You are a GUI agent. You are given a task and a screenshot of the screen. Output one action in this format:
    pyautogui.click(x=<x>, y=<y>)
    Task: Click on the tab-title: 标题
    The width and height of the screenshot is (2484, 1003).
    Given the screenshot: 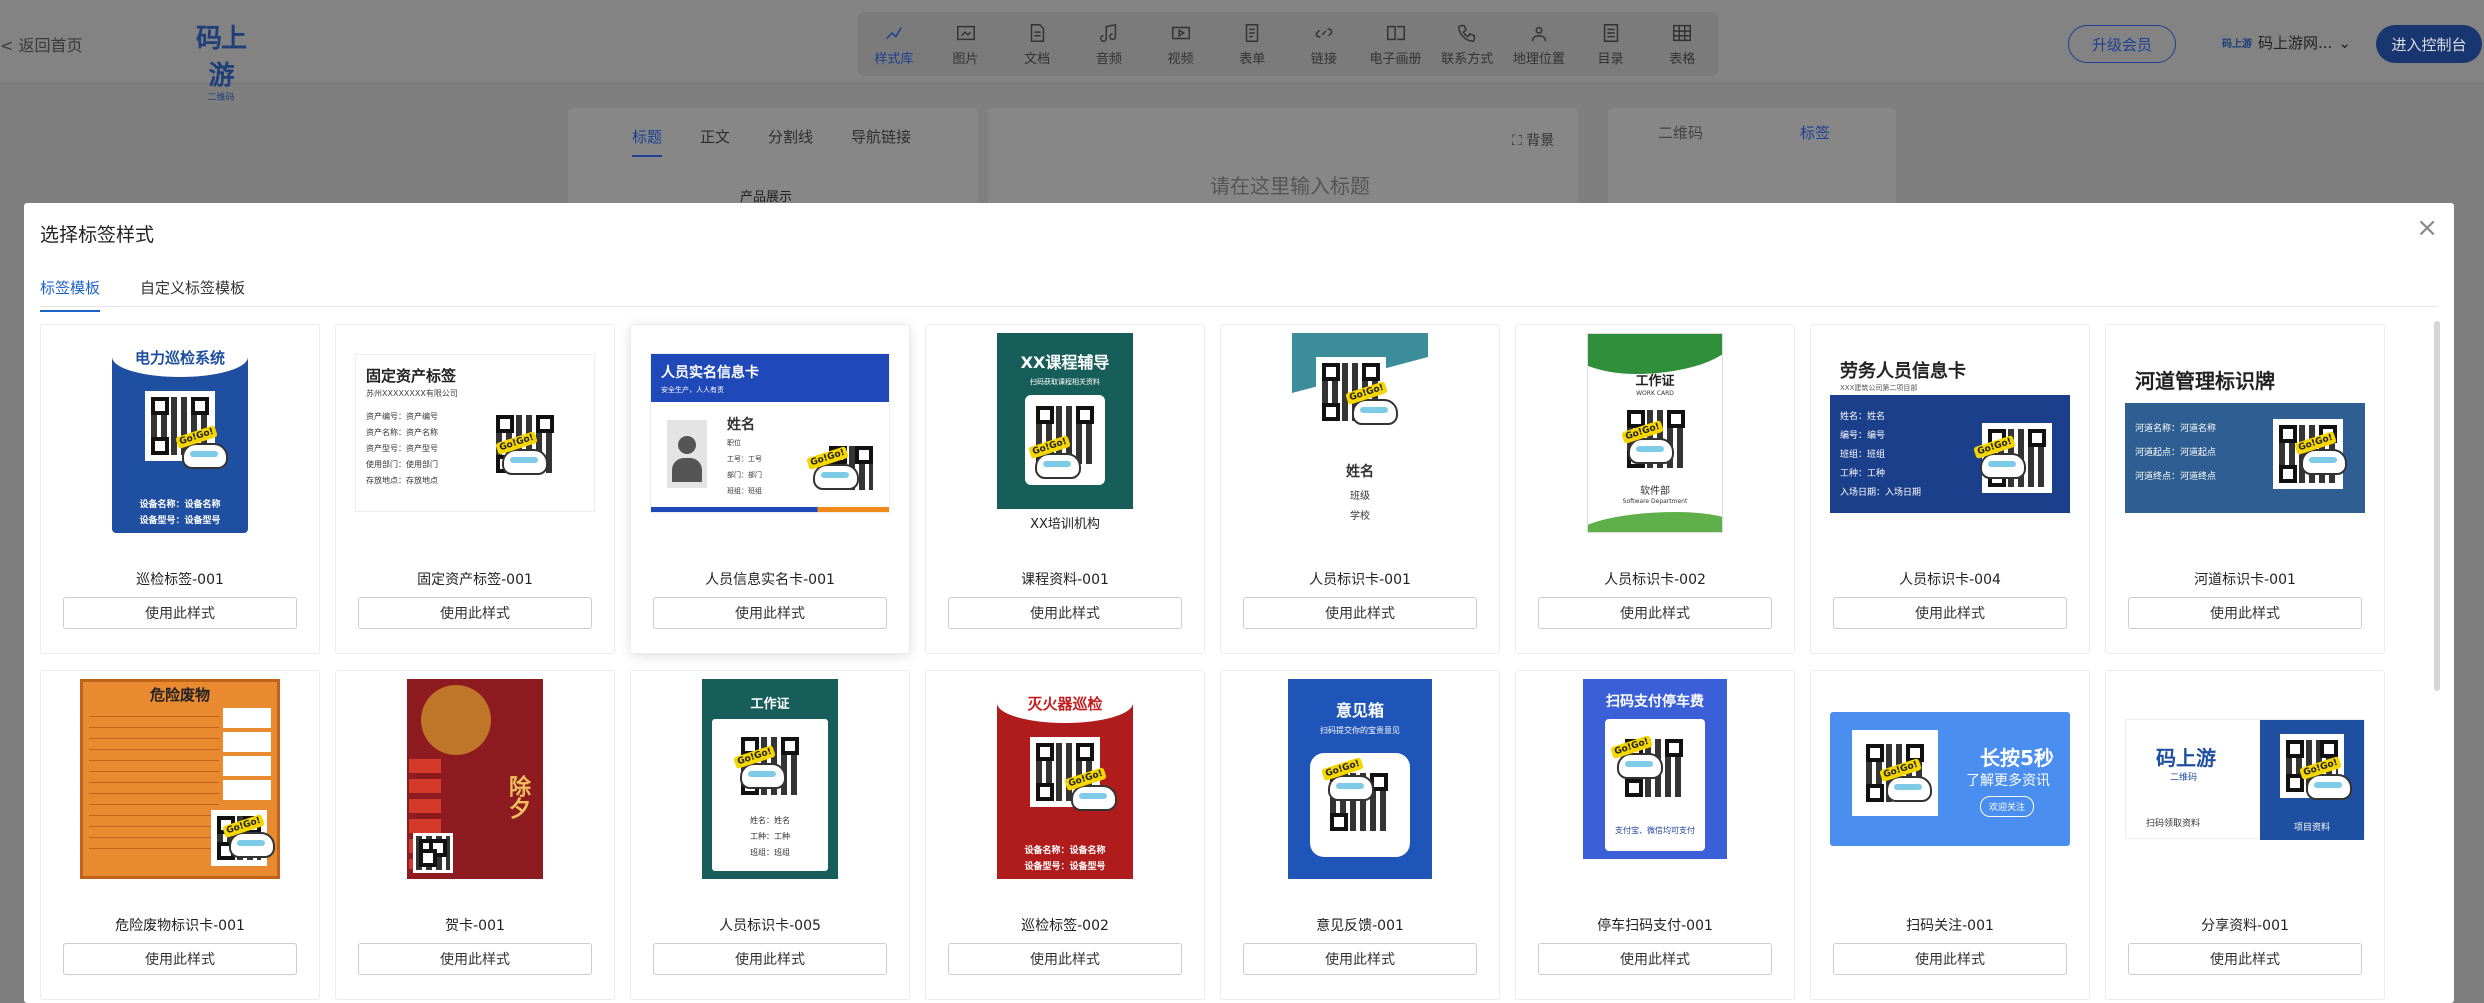 What is the action you would take?
    pyautogui.click(x=647, y=141)
    